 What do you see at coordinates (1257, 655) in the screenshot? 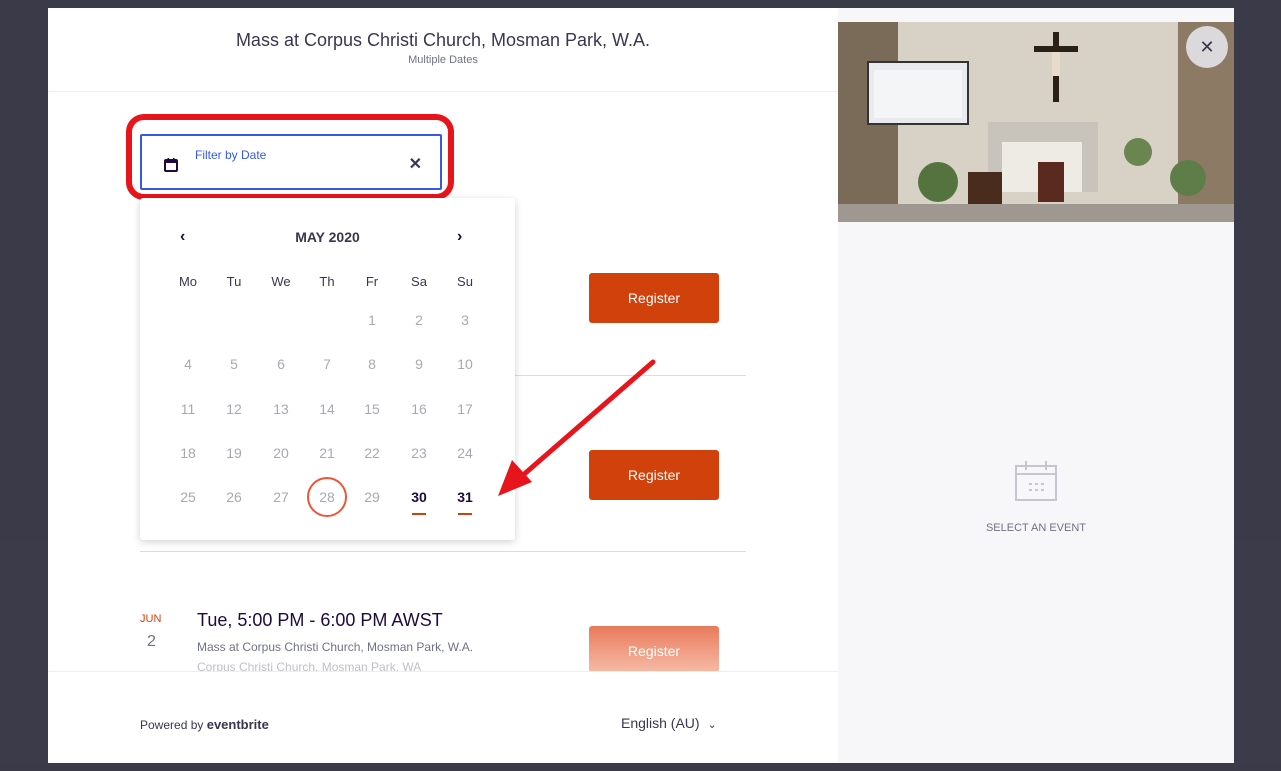
I see `backdrop-right` at bounding box center [1257, 655].